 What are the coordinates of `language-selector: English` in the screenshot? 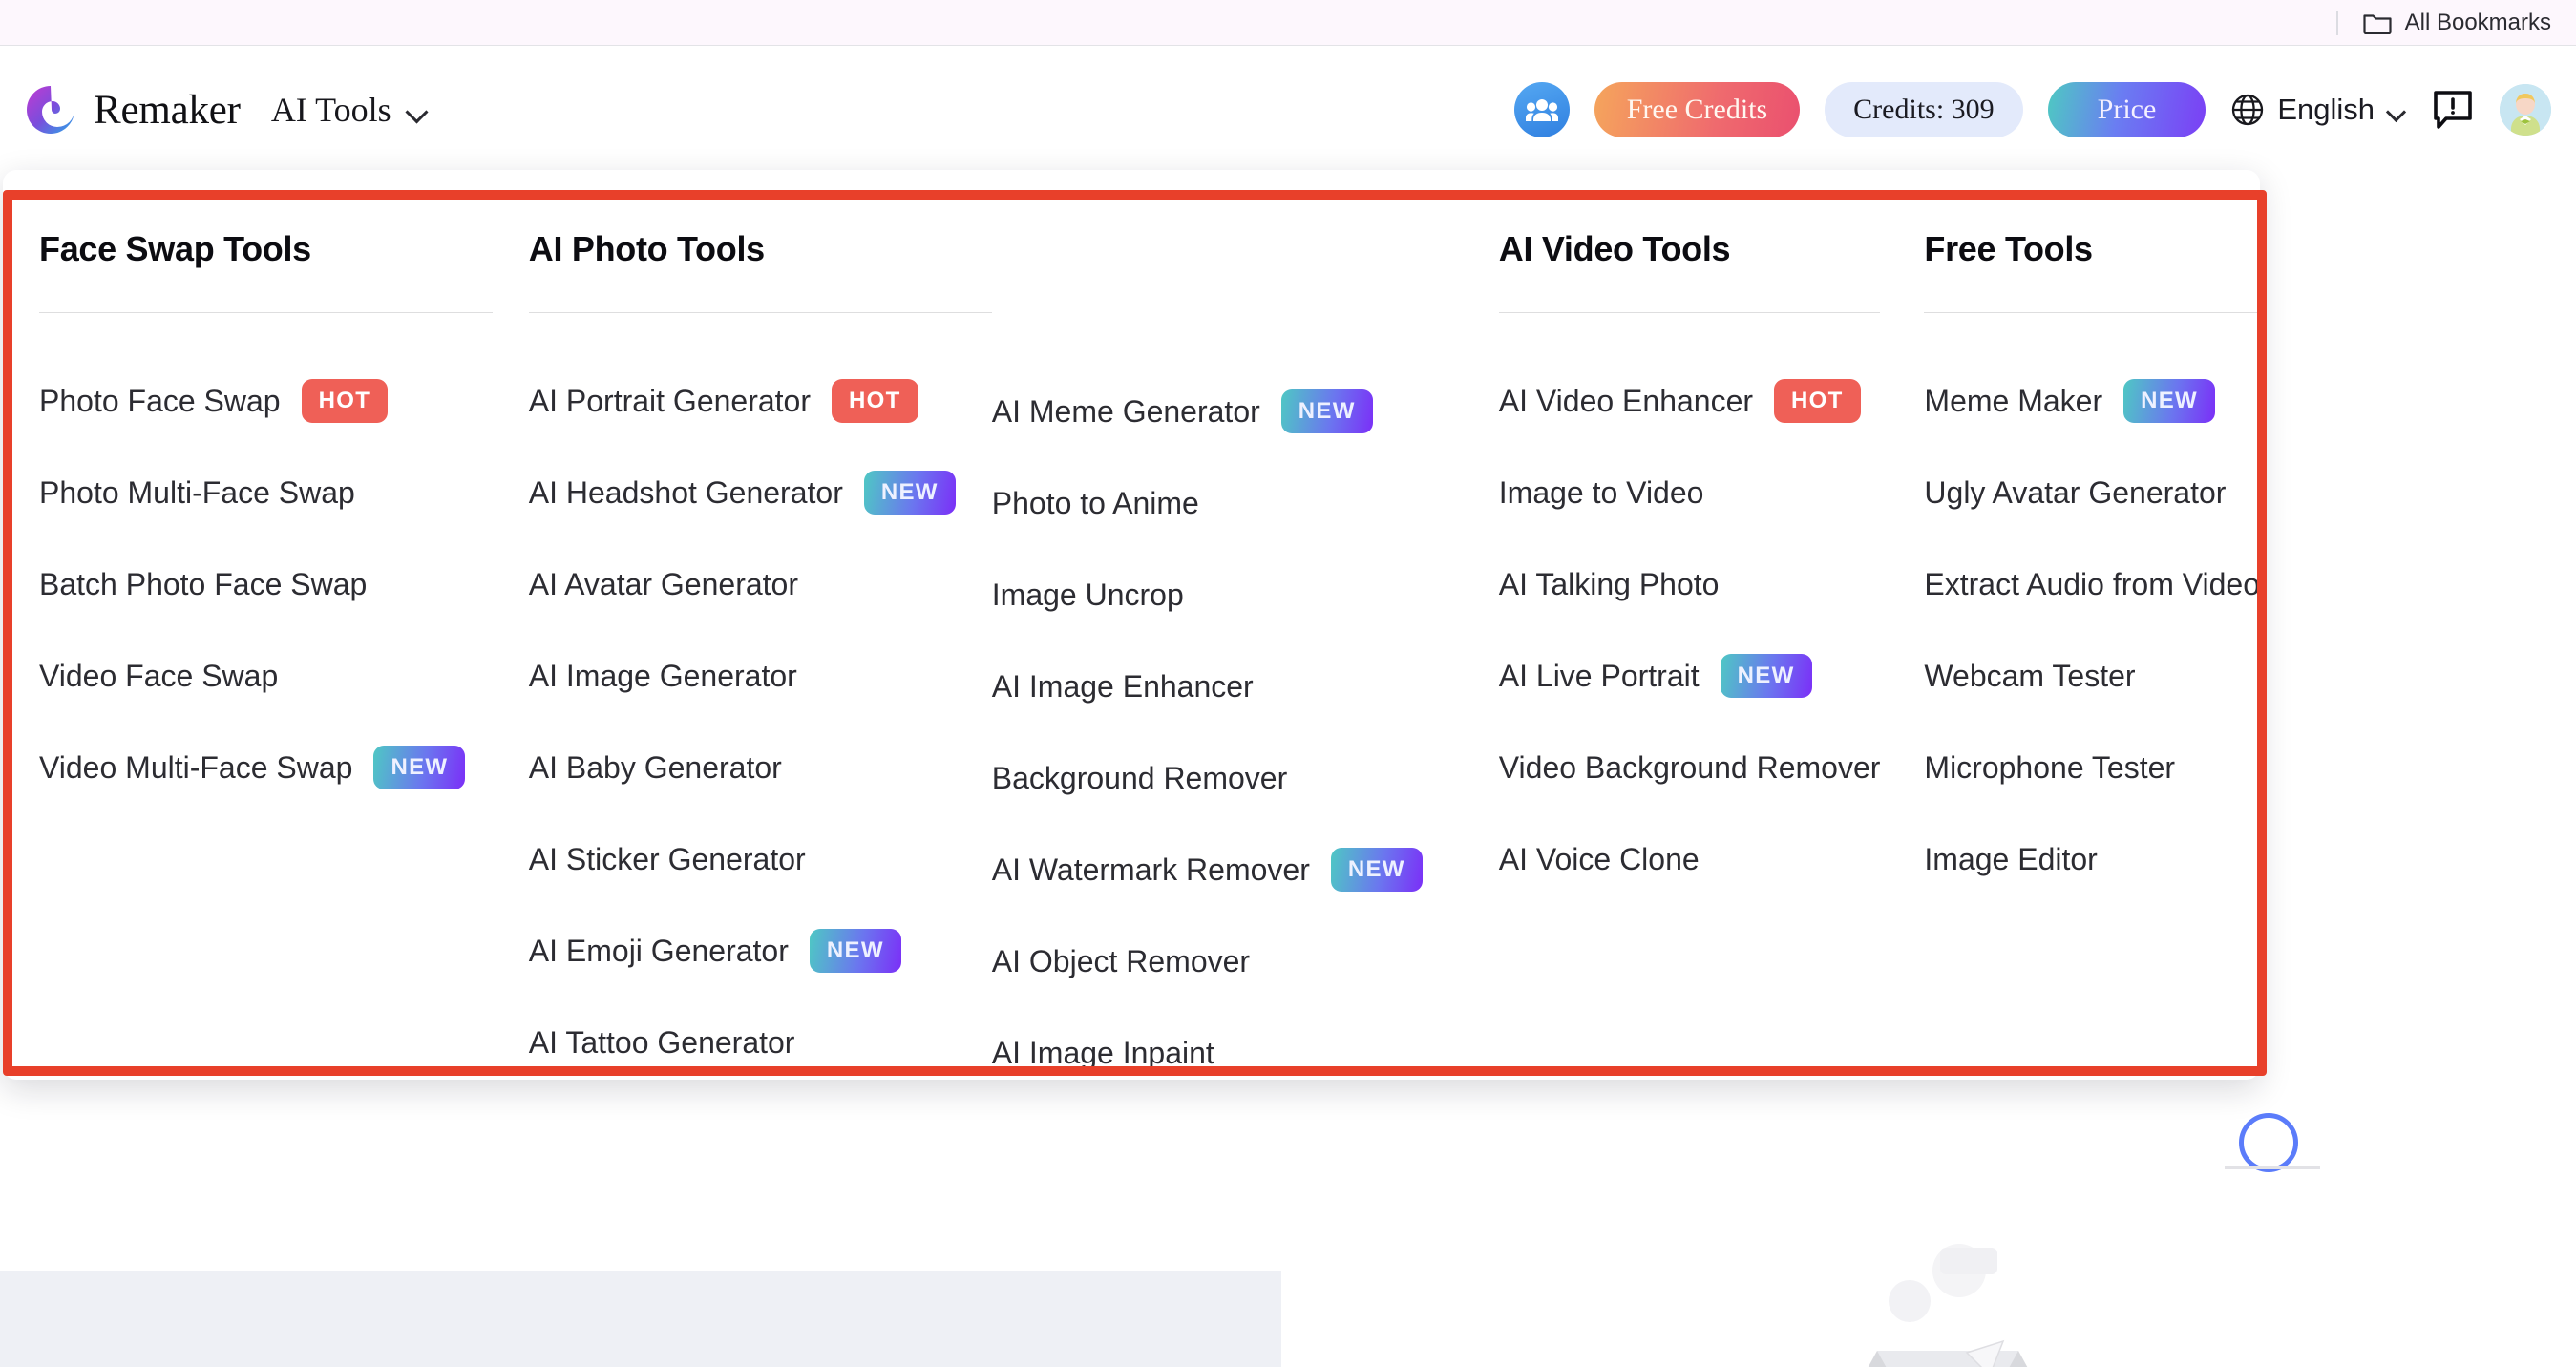 It's located at (2318, 110).